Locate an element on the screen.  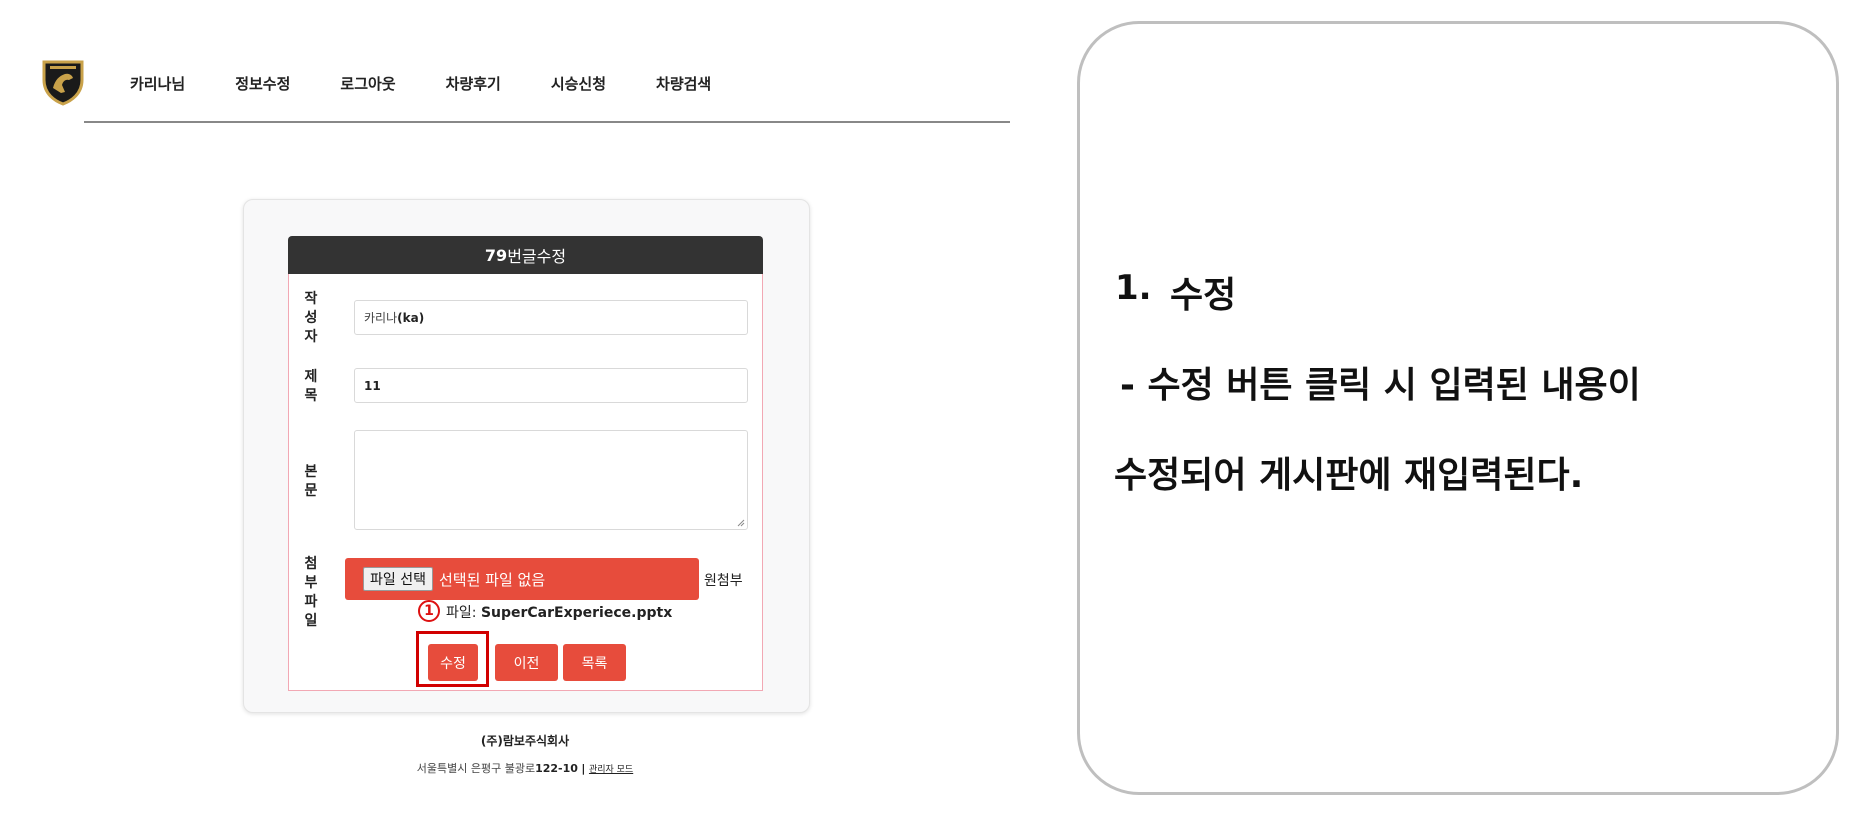
footer-company: (주)람보주식회사 is located at coordinates (525, 741).